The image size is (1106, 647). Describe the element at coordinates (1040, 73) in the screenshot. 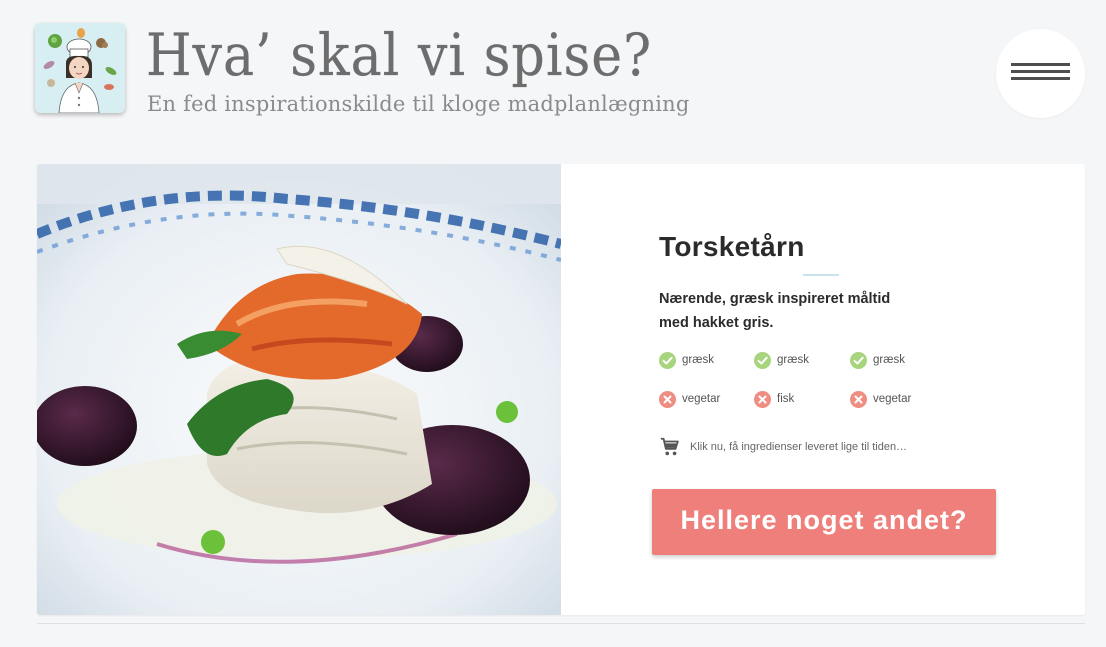

I see `menu-button` at that location.